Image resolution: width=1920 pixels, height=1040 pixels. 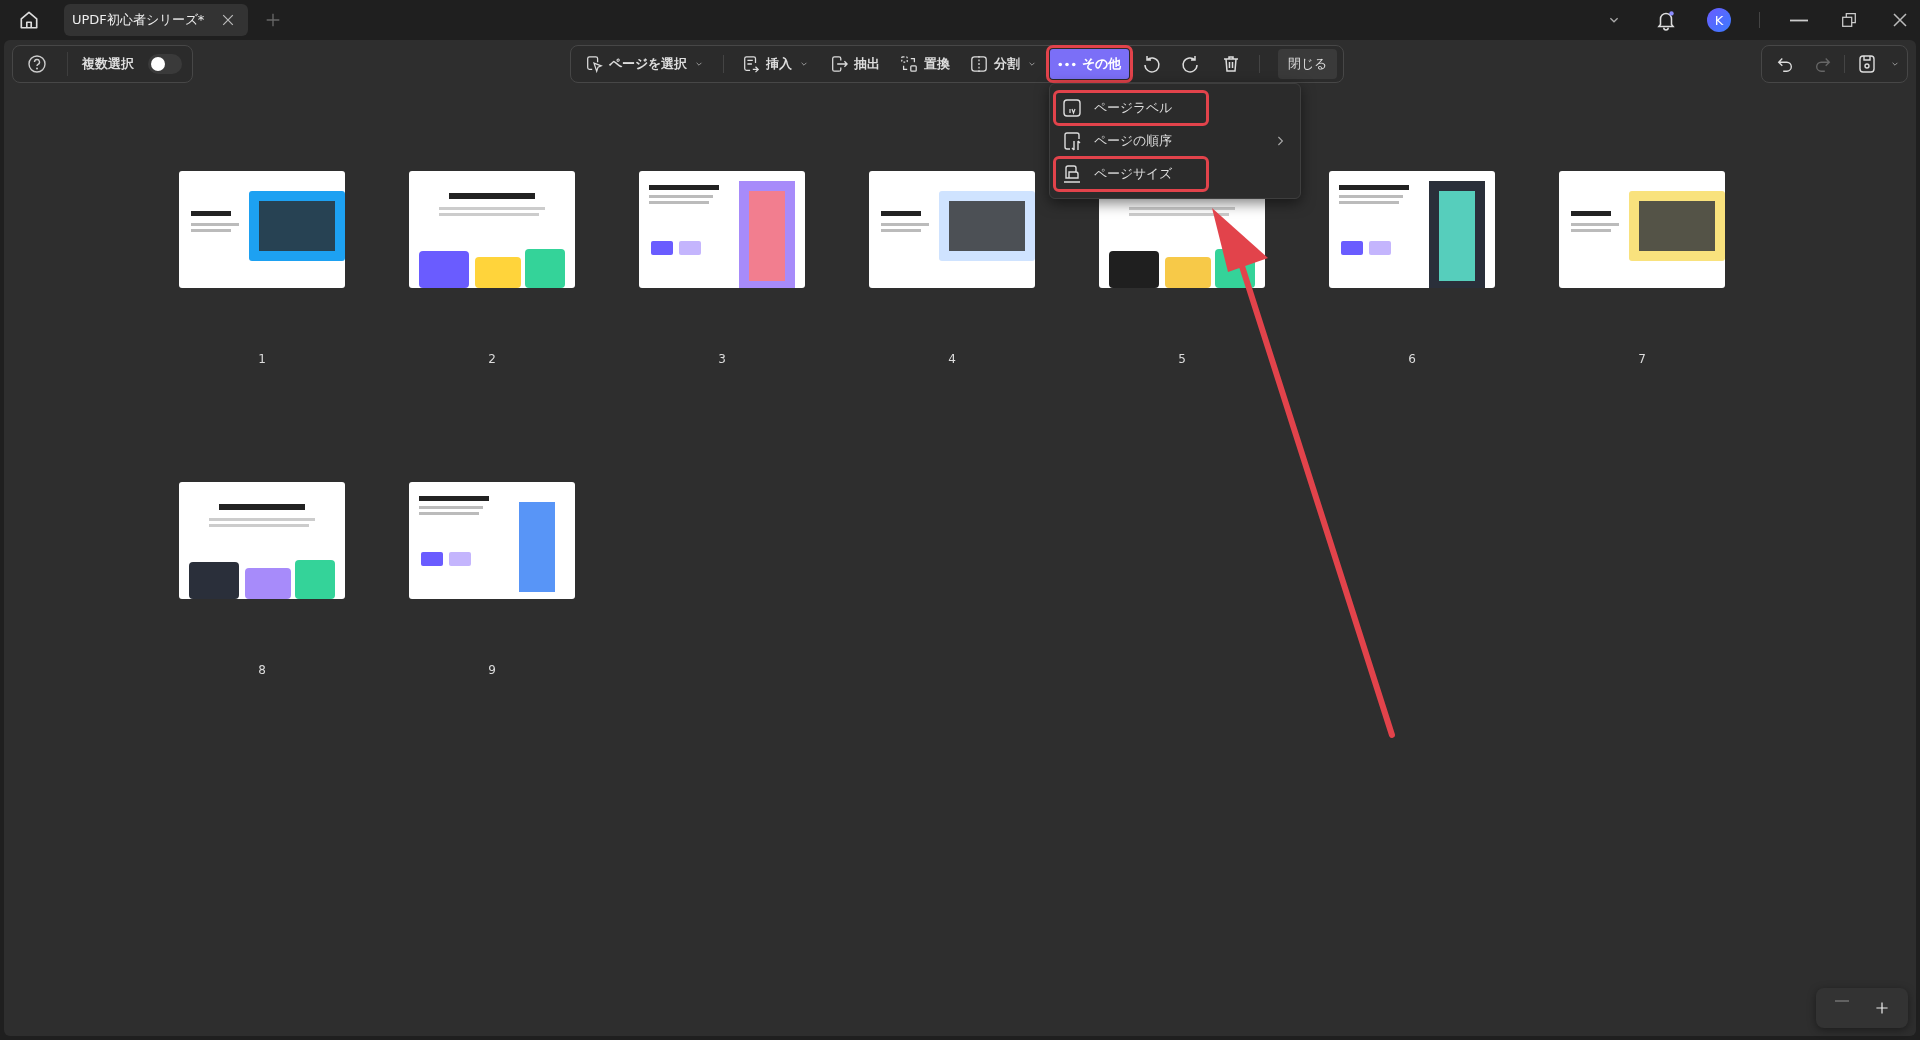 What do you see at coordinates (1131, 108) in the screenshot?
I see `menu-item: ページラベル` at bounding box center [1131, 108].